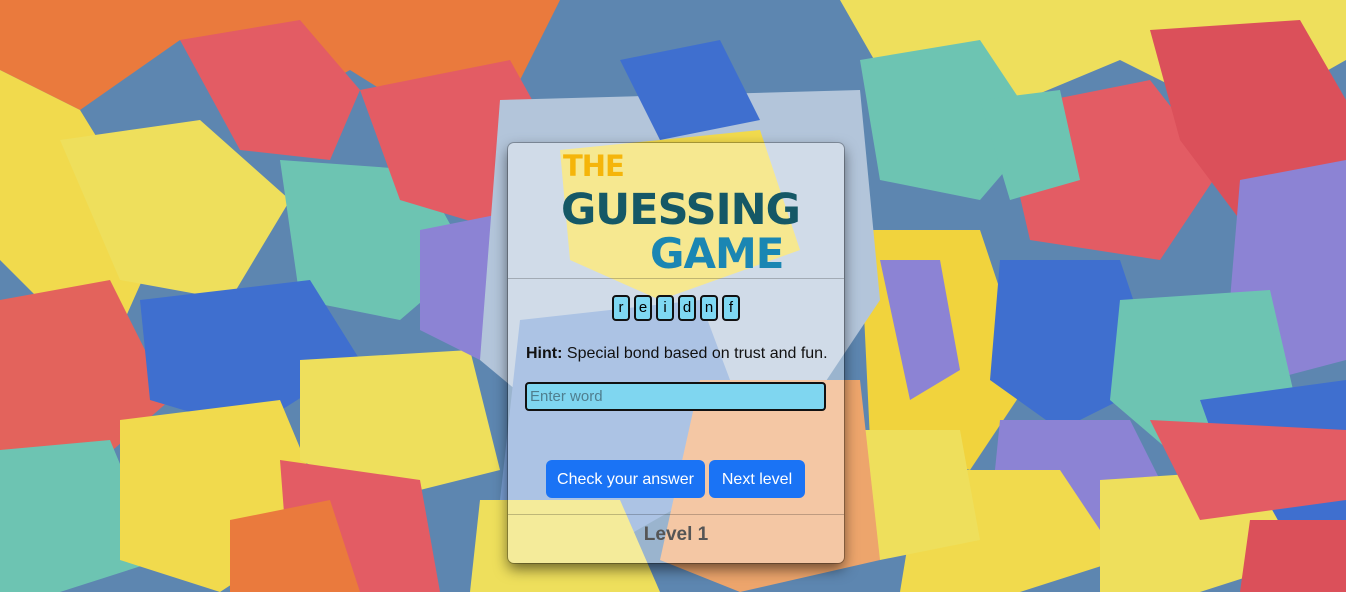  I want to click on answer-input, so click(675, 396).